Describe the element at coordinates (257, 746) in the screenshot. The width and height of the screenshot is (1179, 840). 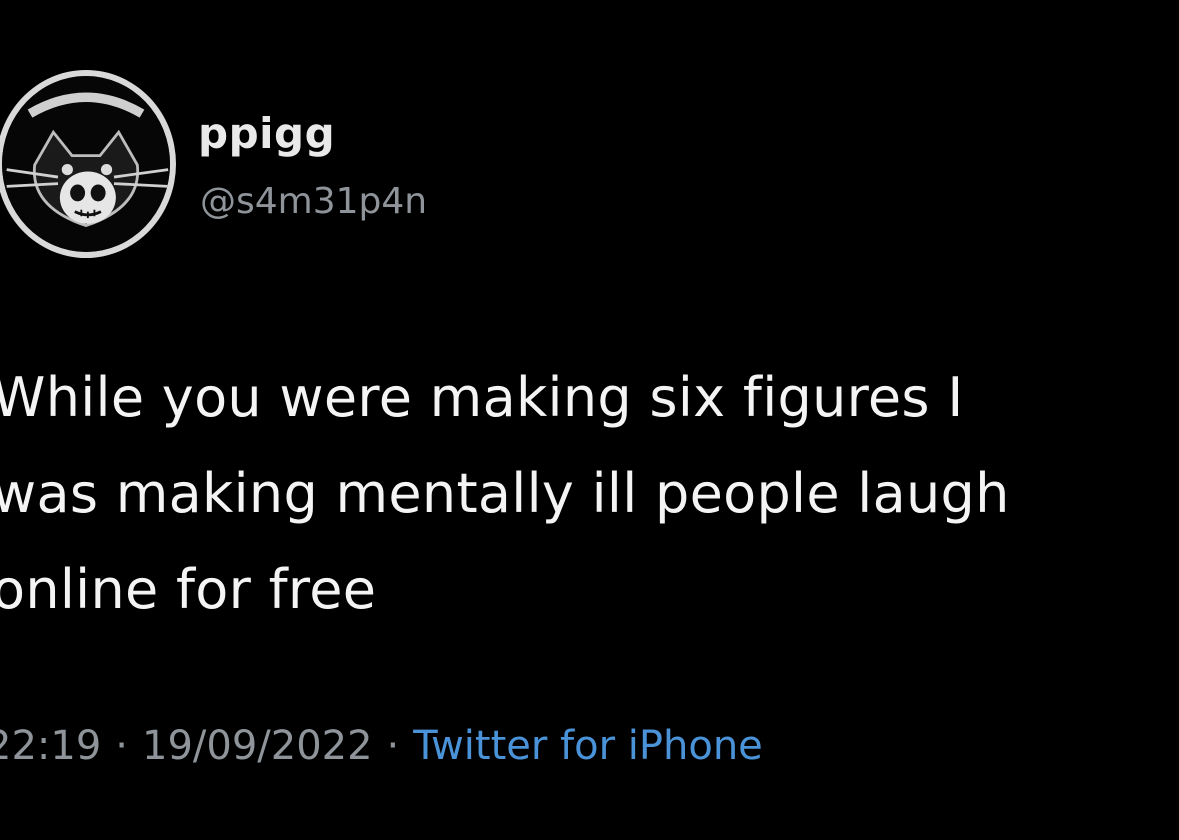
I see `tweet-date: 19/09/2022` at that location.